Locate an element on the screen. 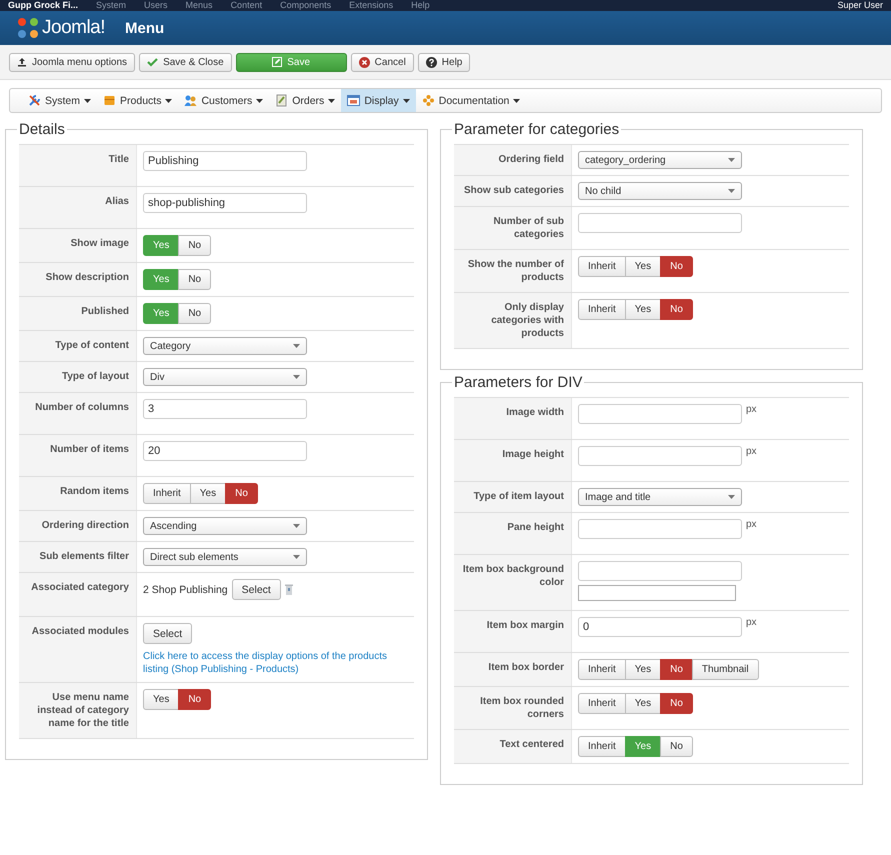 The image size is (891, 855). unit-label: px is located at coordinates (751, 524).